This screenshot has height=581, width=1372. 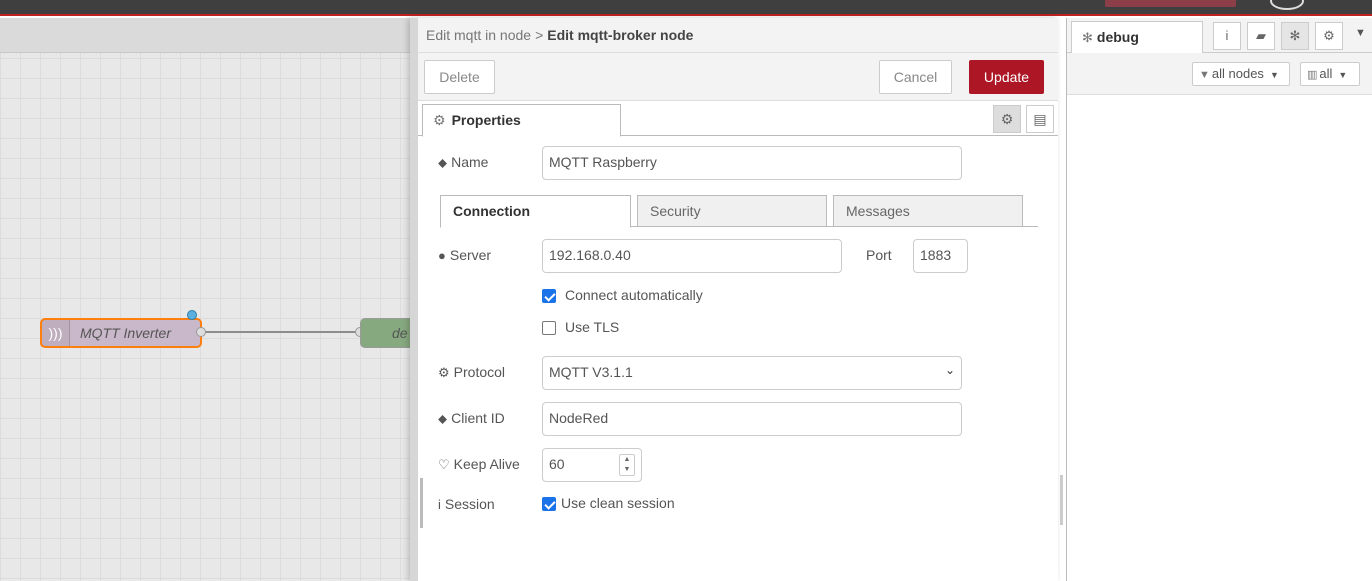 What do you see at coordinates (1061, 500) in the screenshot?
I see `tray-scrollbar` at bounding box center [1061, 500].